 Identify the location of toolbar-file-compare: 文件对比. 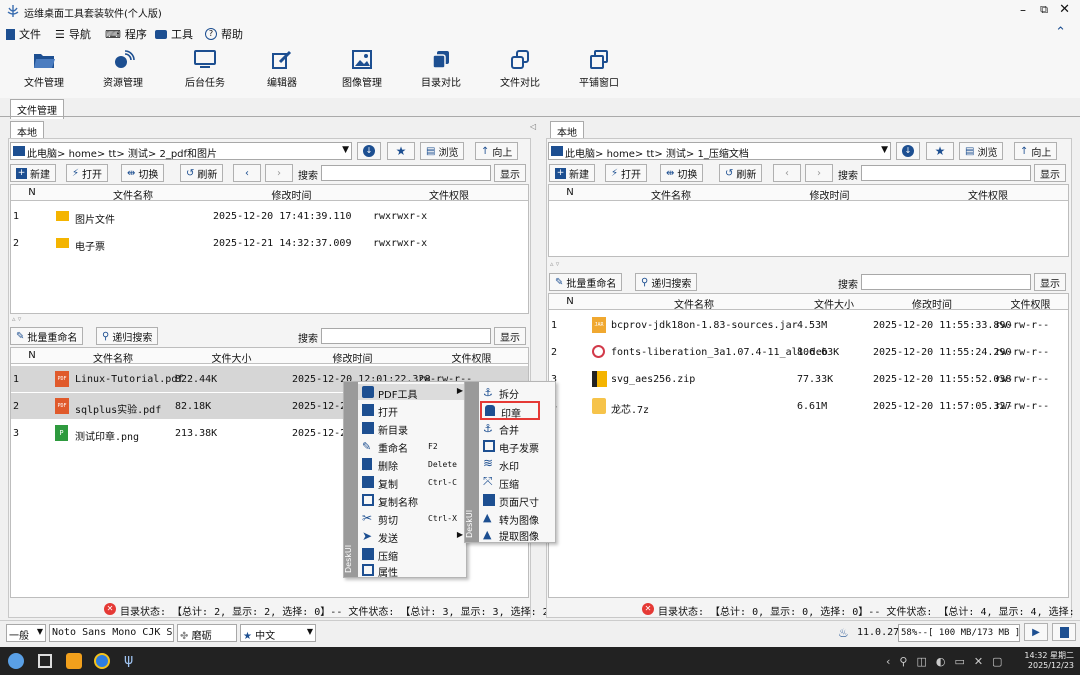
(520, 68).